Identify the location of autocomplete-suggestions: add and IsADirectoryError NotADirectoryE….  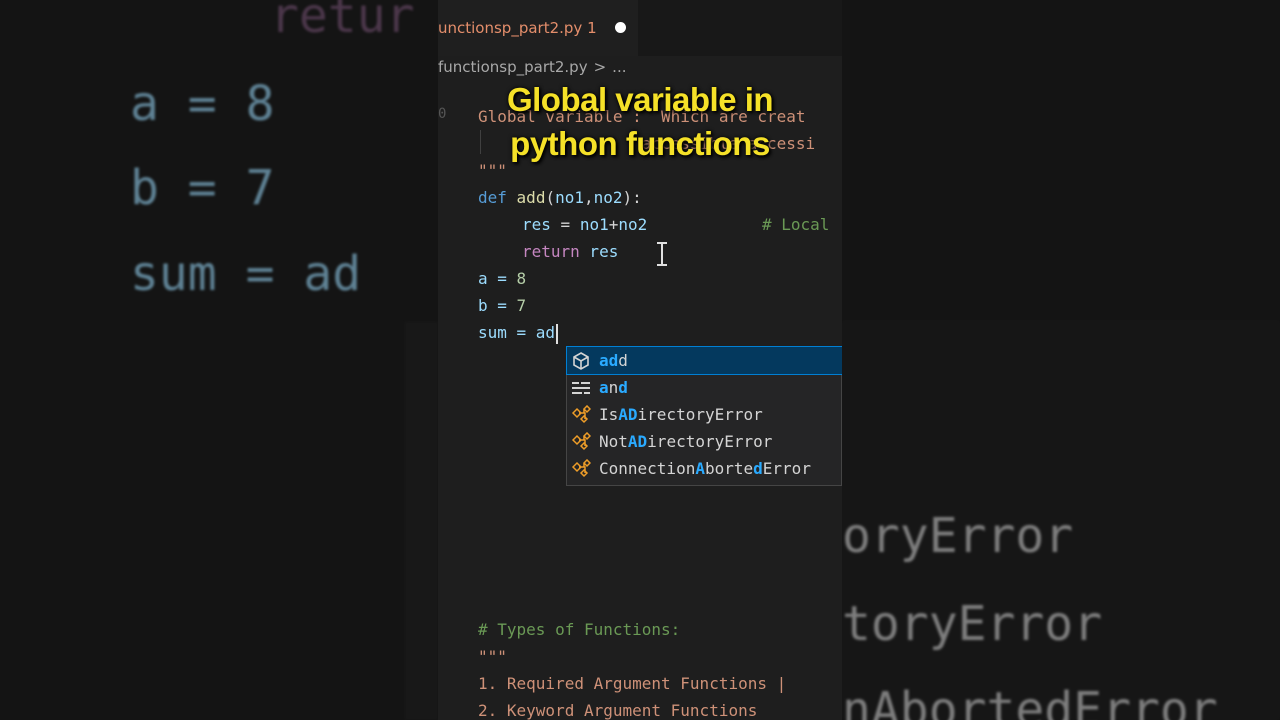
(704, 416).